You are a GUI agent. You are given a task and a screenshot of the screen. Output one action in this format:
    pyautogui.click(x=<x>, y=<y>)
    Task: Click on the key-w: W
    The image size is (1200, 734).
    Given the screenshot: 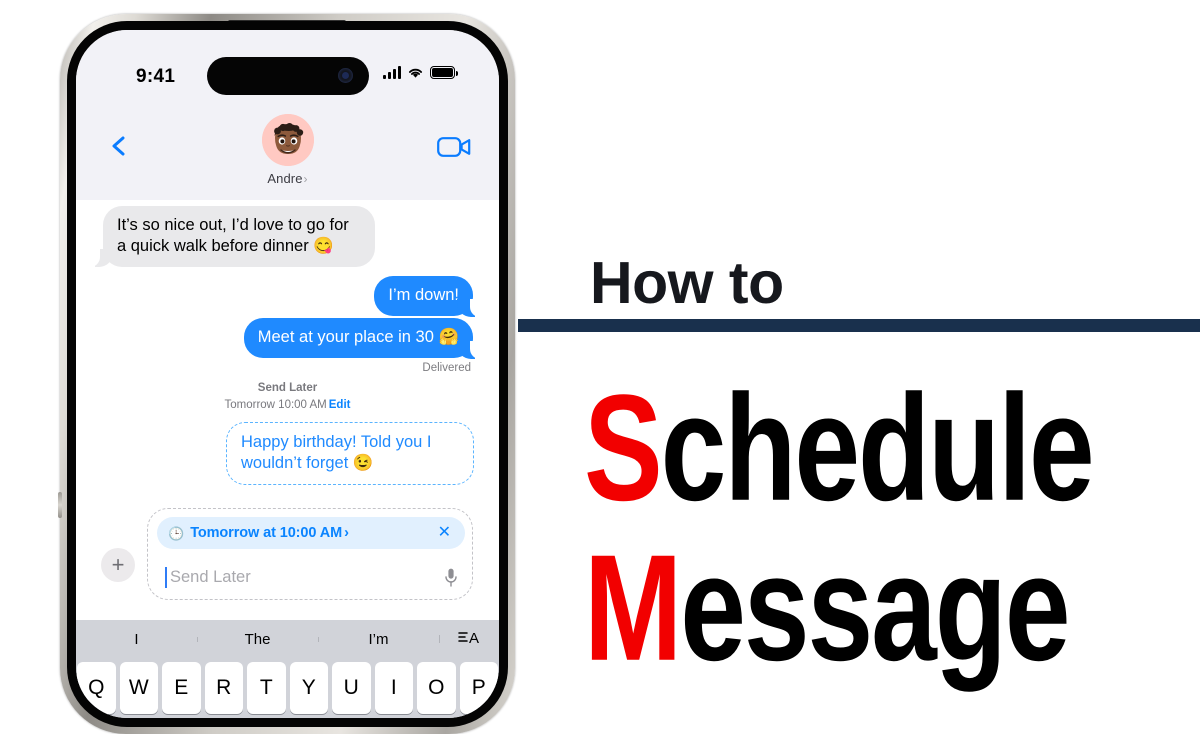 What is the action you would take?
    pyautogui.click(x=138, y=688)
    